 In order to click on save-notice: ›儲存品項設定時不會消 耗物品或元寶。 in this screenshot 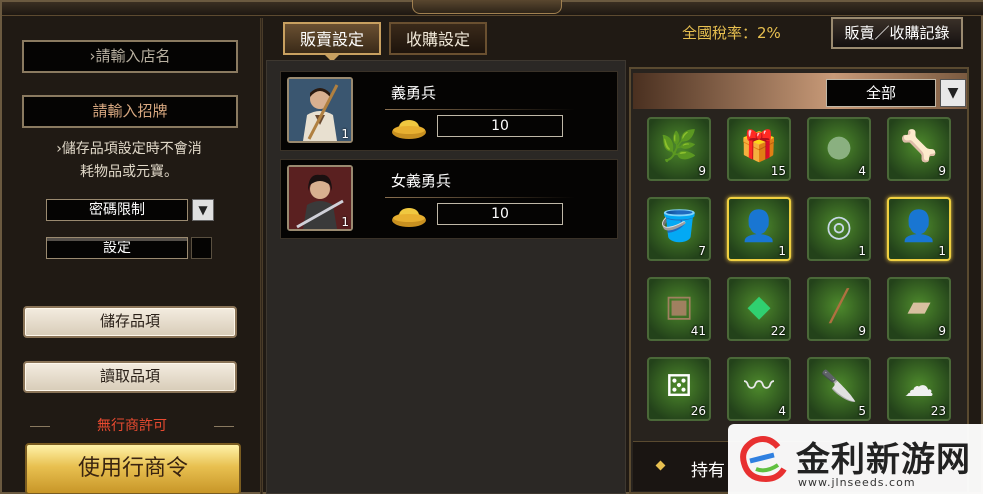, I will do `click(129, 161)`.